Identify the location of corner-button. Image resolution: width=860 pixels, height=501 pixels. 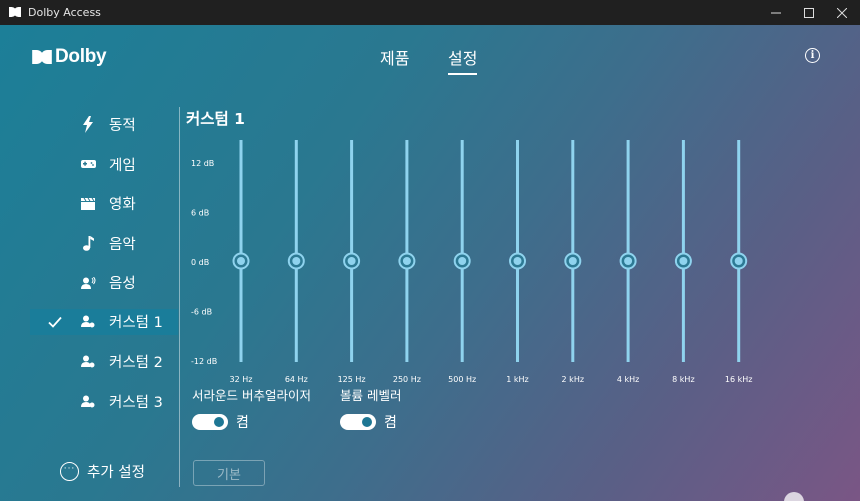
(794, 496).